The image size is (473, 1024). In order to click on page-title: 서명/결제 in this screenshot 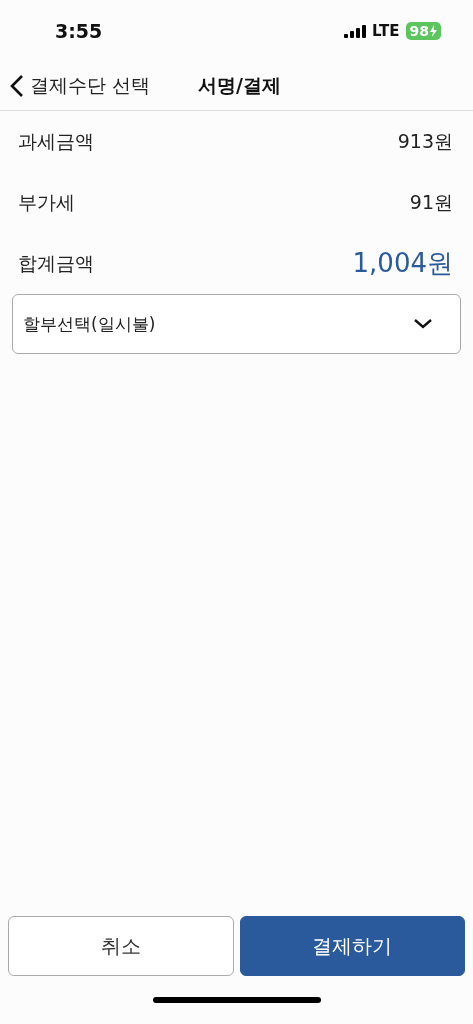, I will do `click(239, 85)`.